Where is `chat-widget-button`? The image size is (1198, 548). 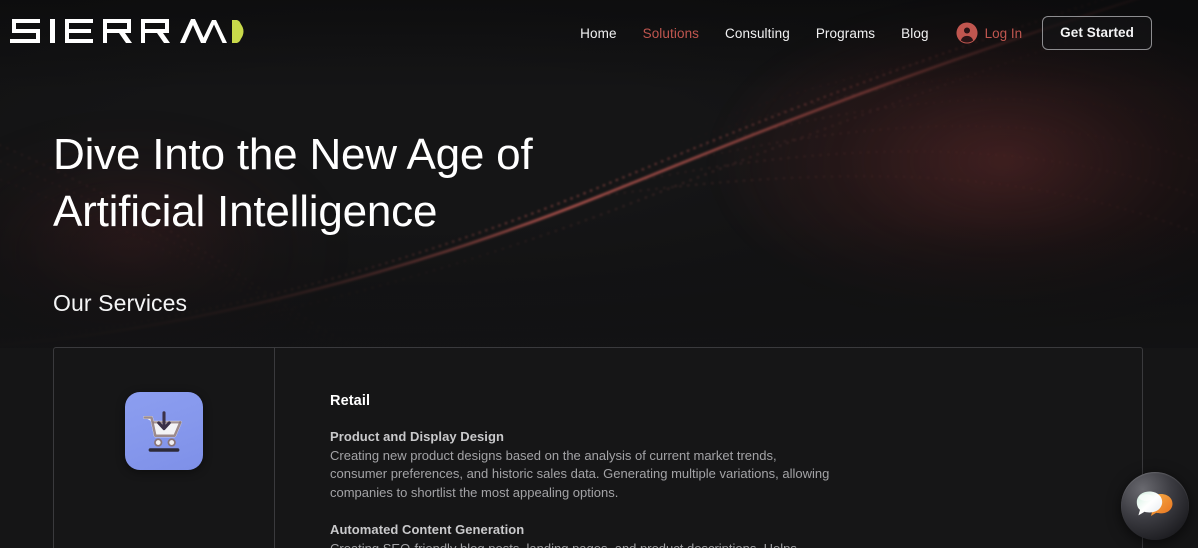
chat-widget-button is located at coordinates (1155, 506).